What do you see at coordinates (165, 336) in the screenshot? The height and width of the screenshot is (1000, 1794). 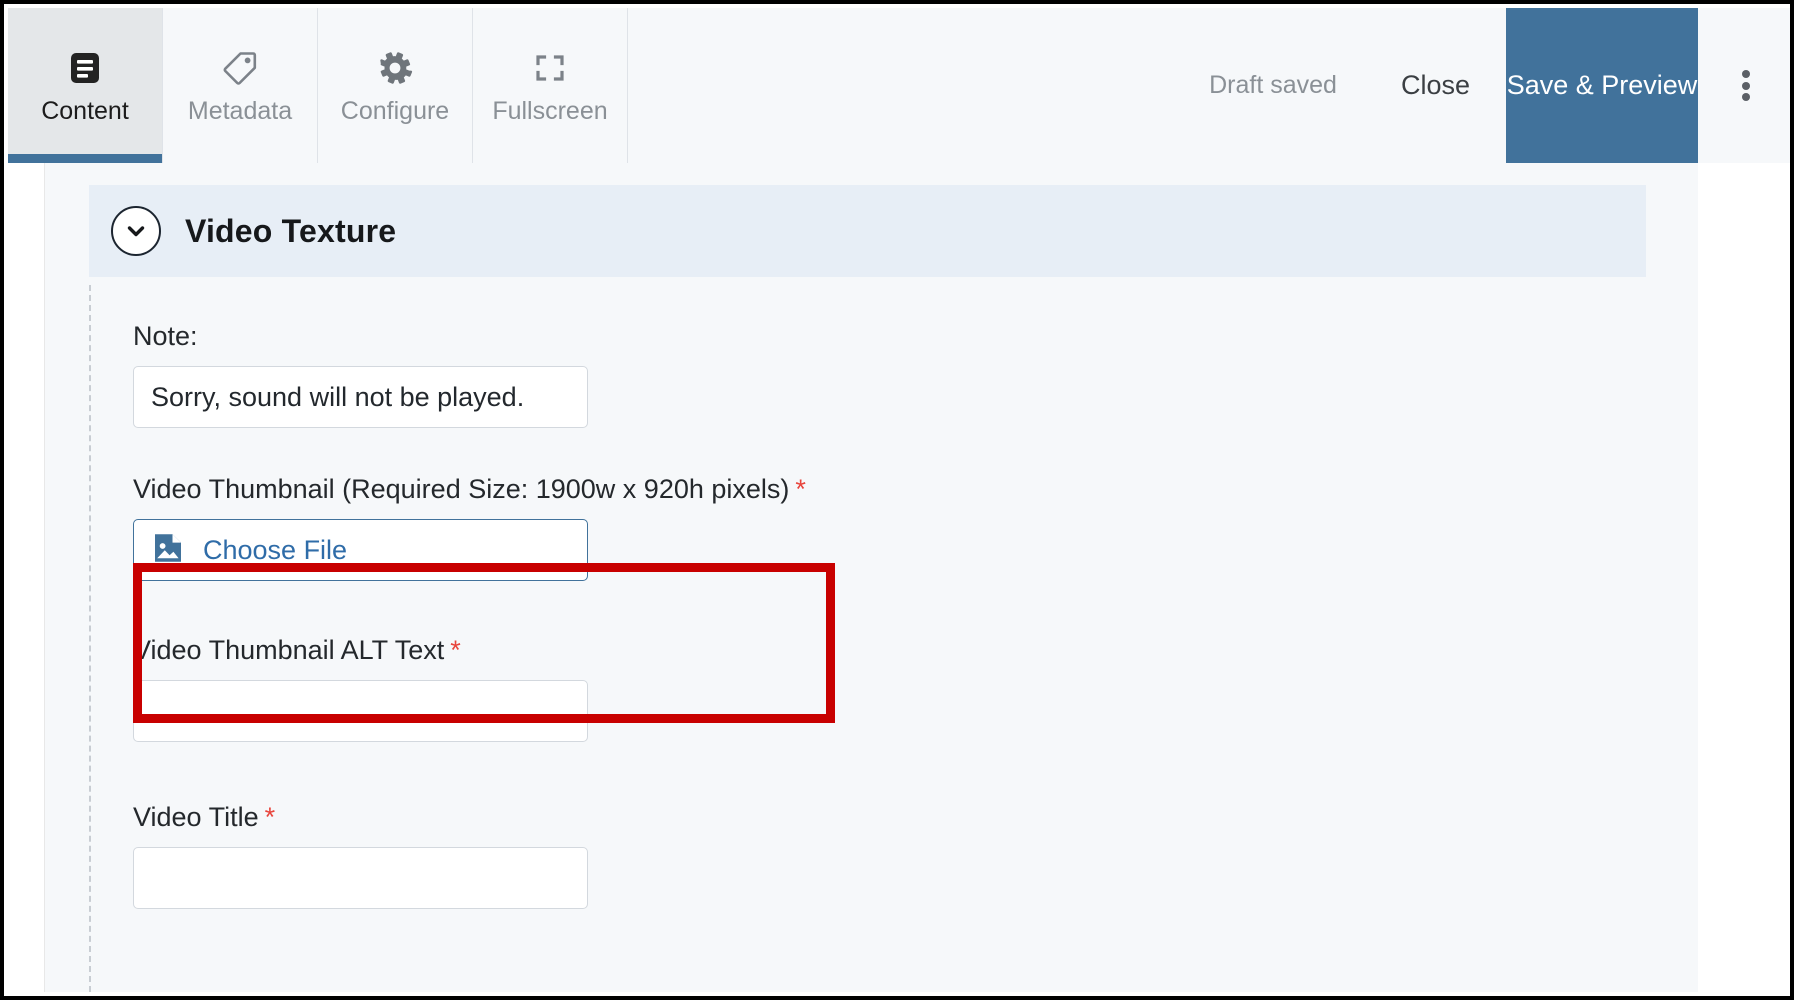 I see `note-label: Note:` at bounding box center [165, 336].